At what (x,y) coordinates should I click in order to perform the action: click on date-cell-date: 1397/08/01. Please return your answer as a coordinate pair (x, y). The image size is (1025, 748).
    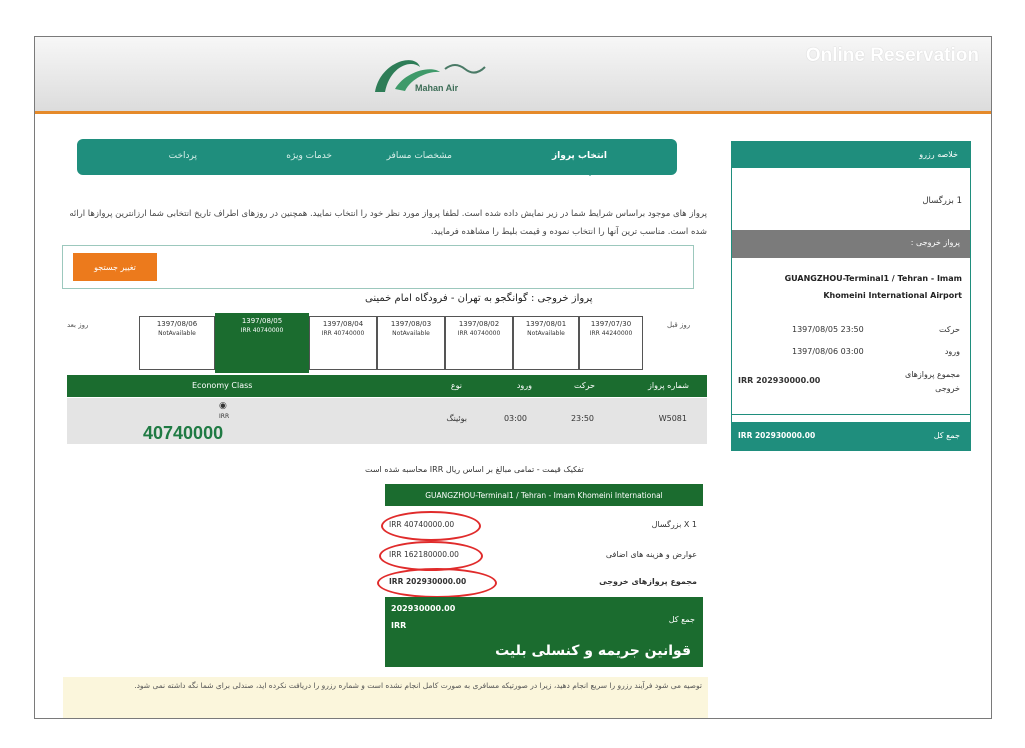
    Looking at the image, I should click on (546, 324).